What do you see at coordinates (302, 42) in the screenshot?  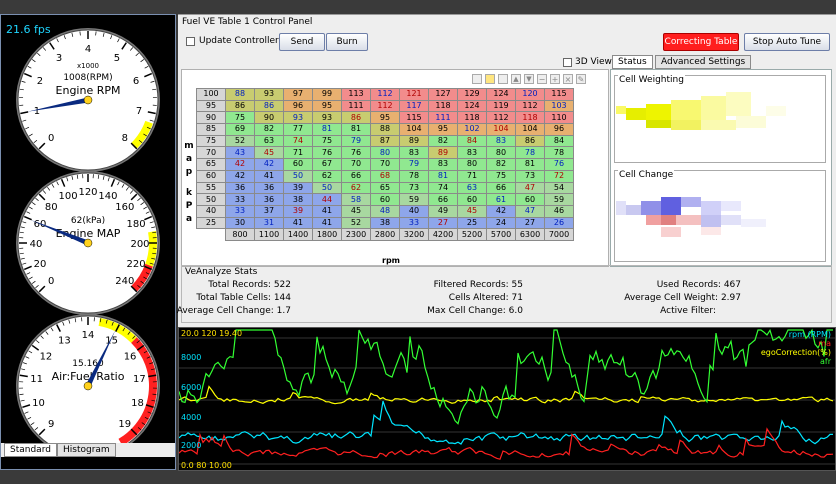 I see `send-button: Send` at bounding box center [302, 42].